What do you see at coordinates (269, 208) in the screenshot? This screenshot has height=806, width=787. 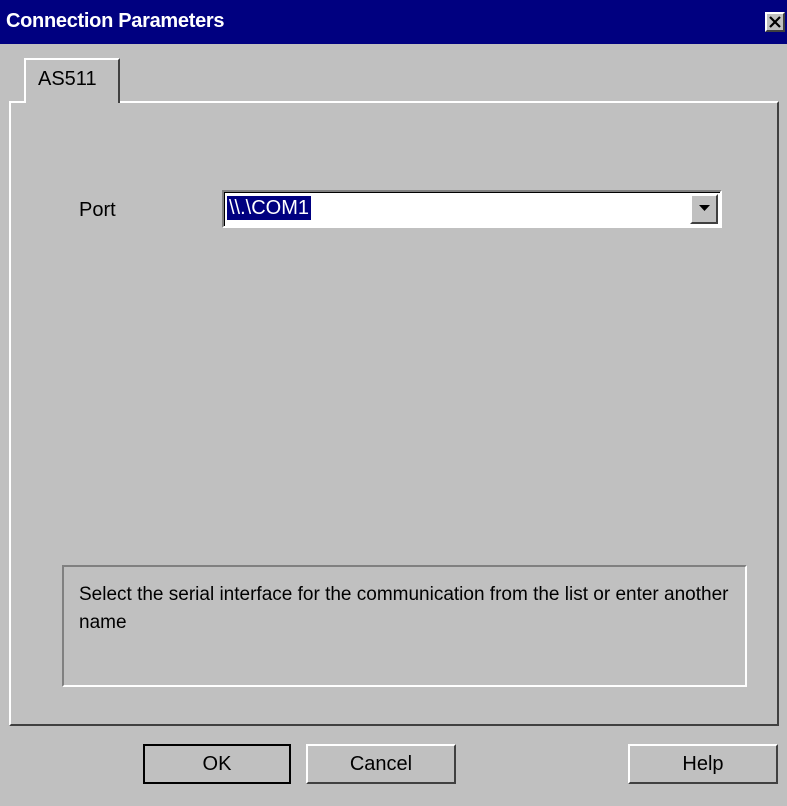 I see `port-value: \\.\COM1` at bounding box center [269, 208].